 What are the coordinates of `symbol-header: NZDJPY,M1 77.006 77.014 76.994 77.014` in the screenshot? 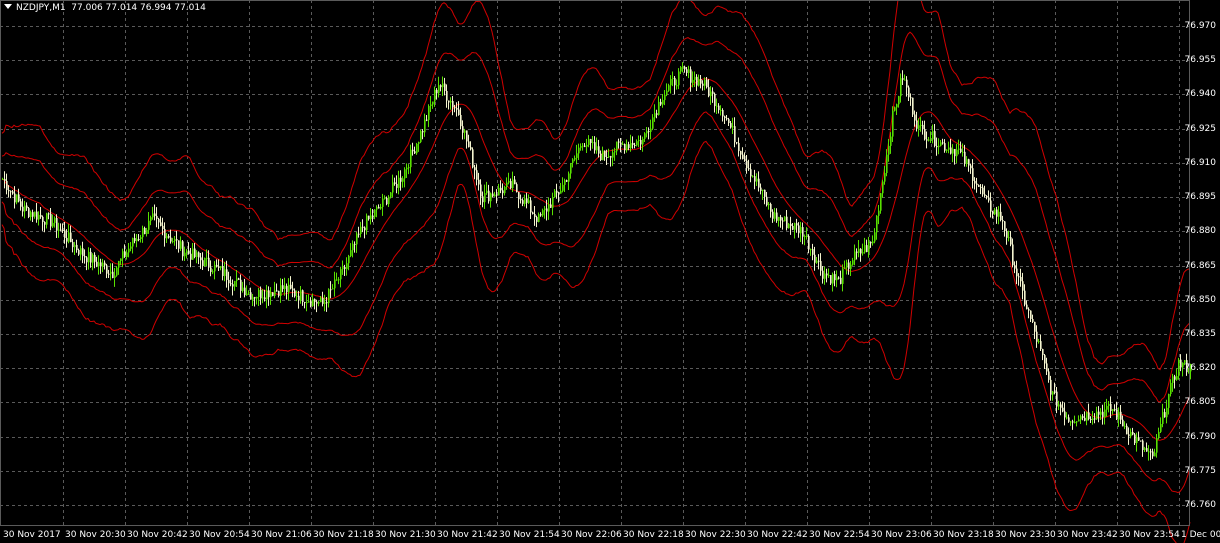 It's located at (105, 8).